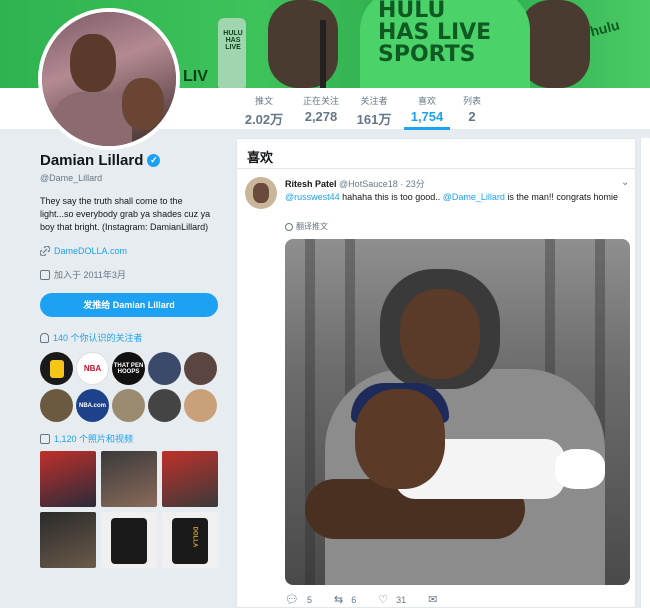  What do you see at coordinates (474, 197) in the screenshot?
I see `tweet-mention: @Dame_Lillard` at bounding box center [474, 197].